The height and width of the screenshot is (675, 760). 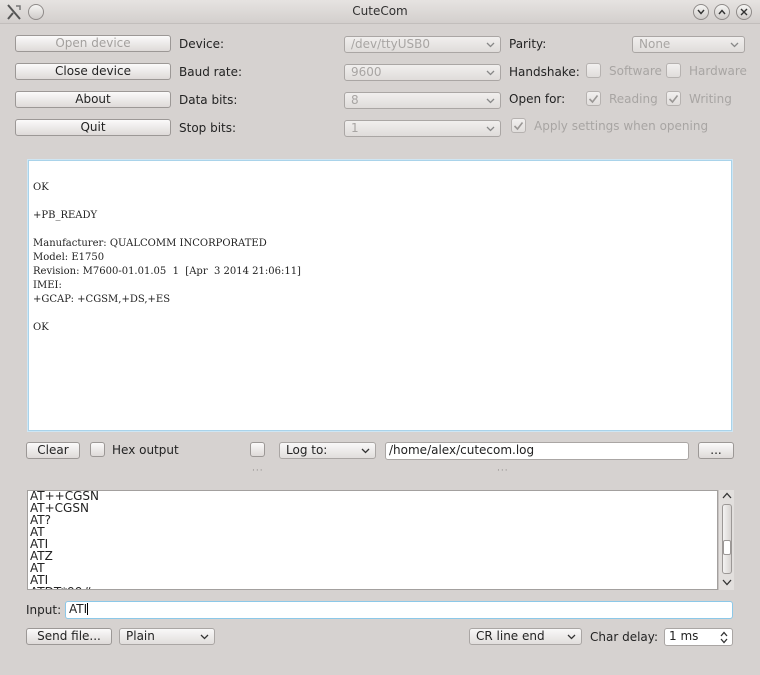 What do you see at coordinates (624, 637) in the screenshot?
I see `char-delay-label: Char delay:` at bounding box center [624, 637].